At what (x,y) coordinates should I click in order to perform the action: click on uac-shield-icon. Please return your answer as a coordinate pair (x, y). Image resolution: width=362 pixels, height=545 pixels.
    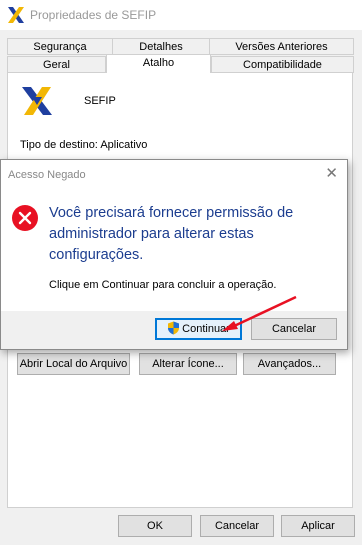
    Looking at the image, I should click on (174, 328).